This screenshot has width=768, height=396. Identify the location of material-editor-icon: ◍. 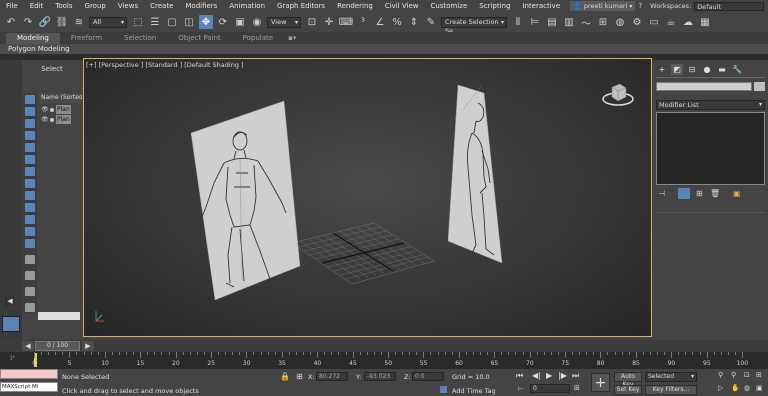
(620, 22).